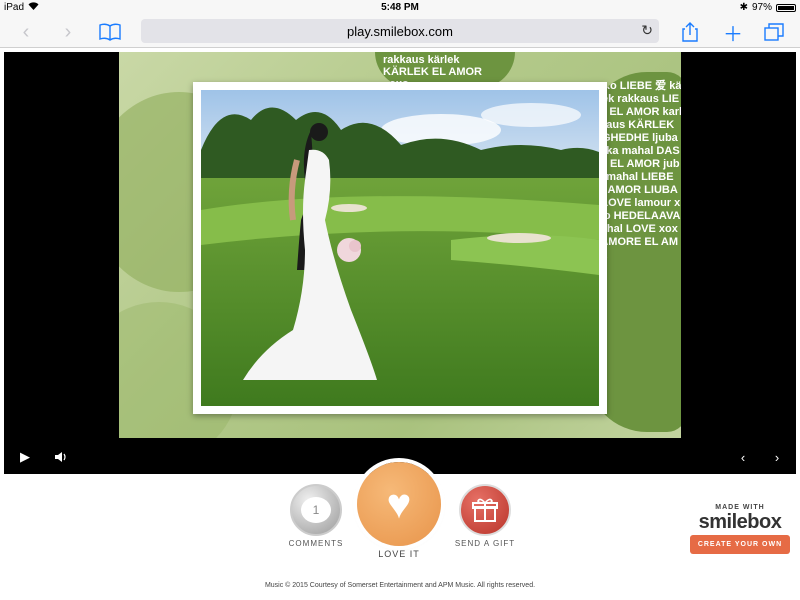  Describe the element at coordinates (777, 457) in the screenshot. I see `next-slide-button: ›` at that location.